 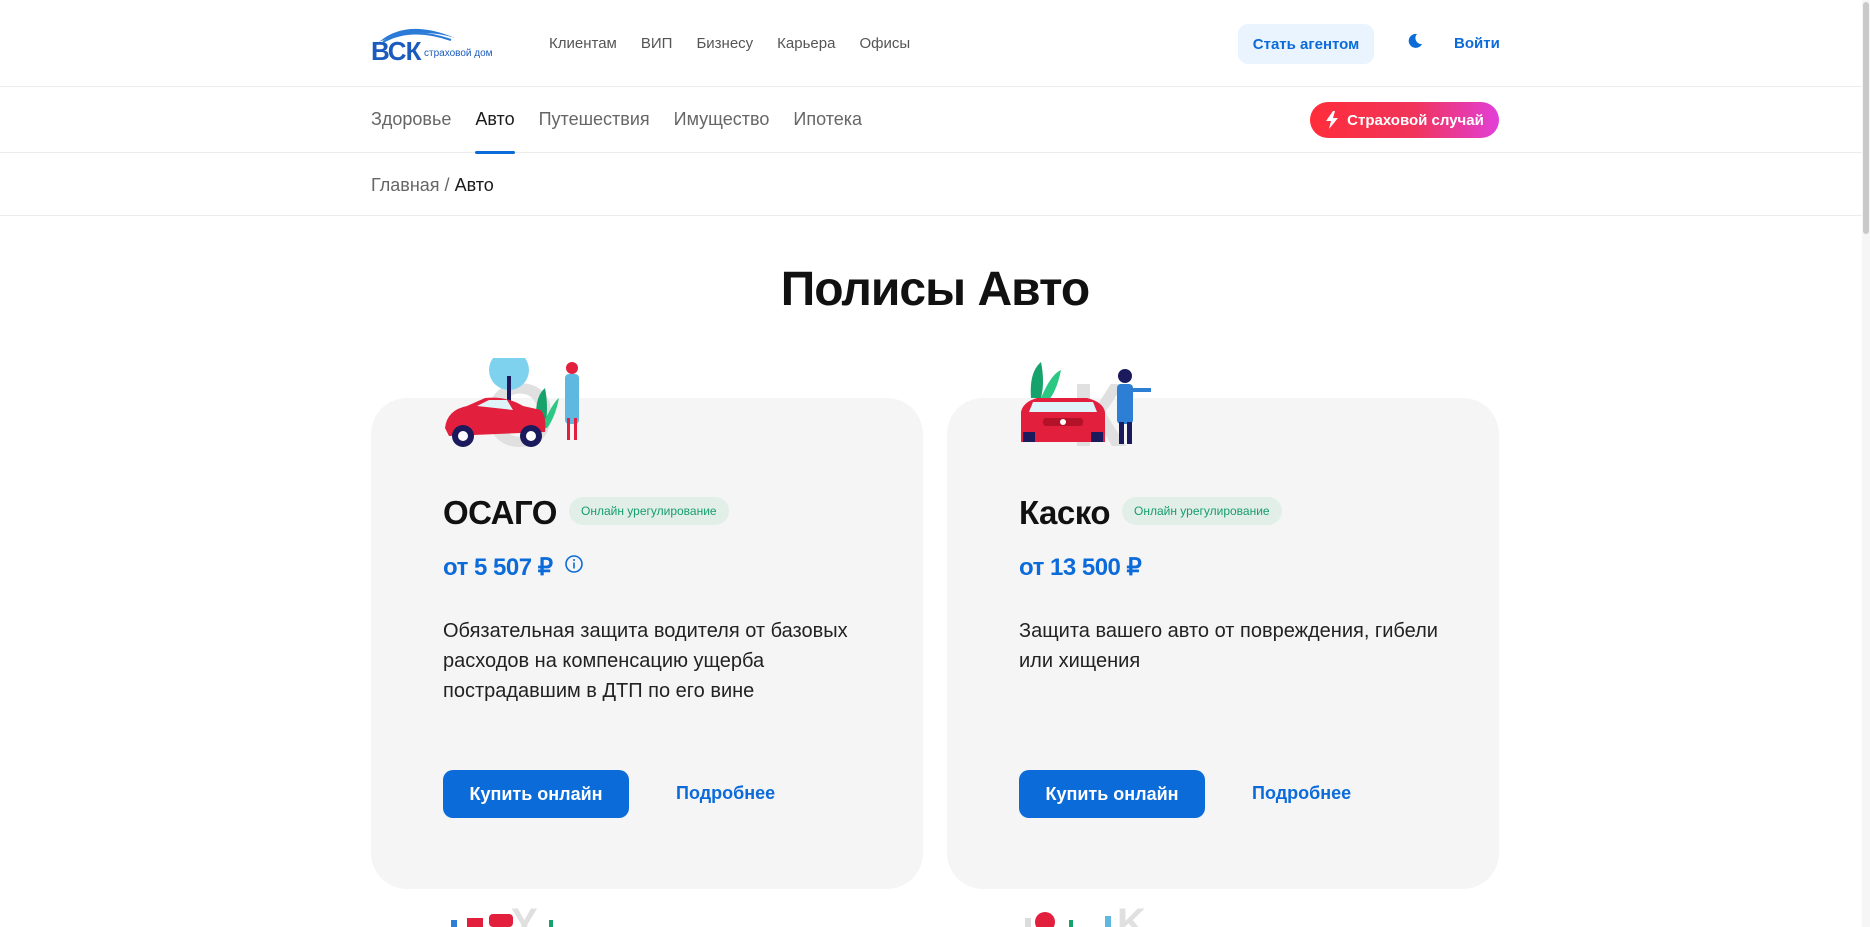 I want to click on top-nav: Клиентам ВИП Бизнесу Карьера Офисы, so click(x=729, y=43).